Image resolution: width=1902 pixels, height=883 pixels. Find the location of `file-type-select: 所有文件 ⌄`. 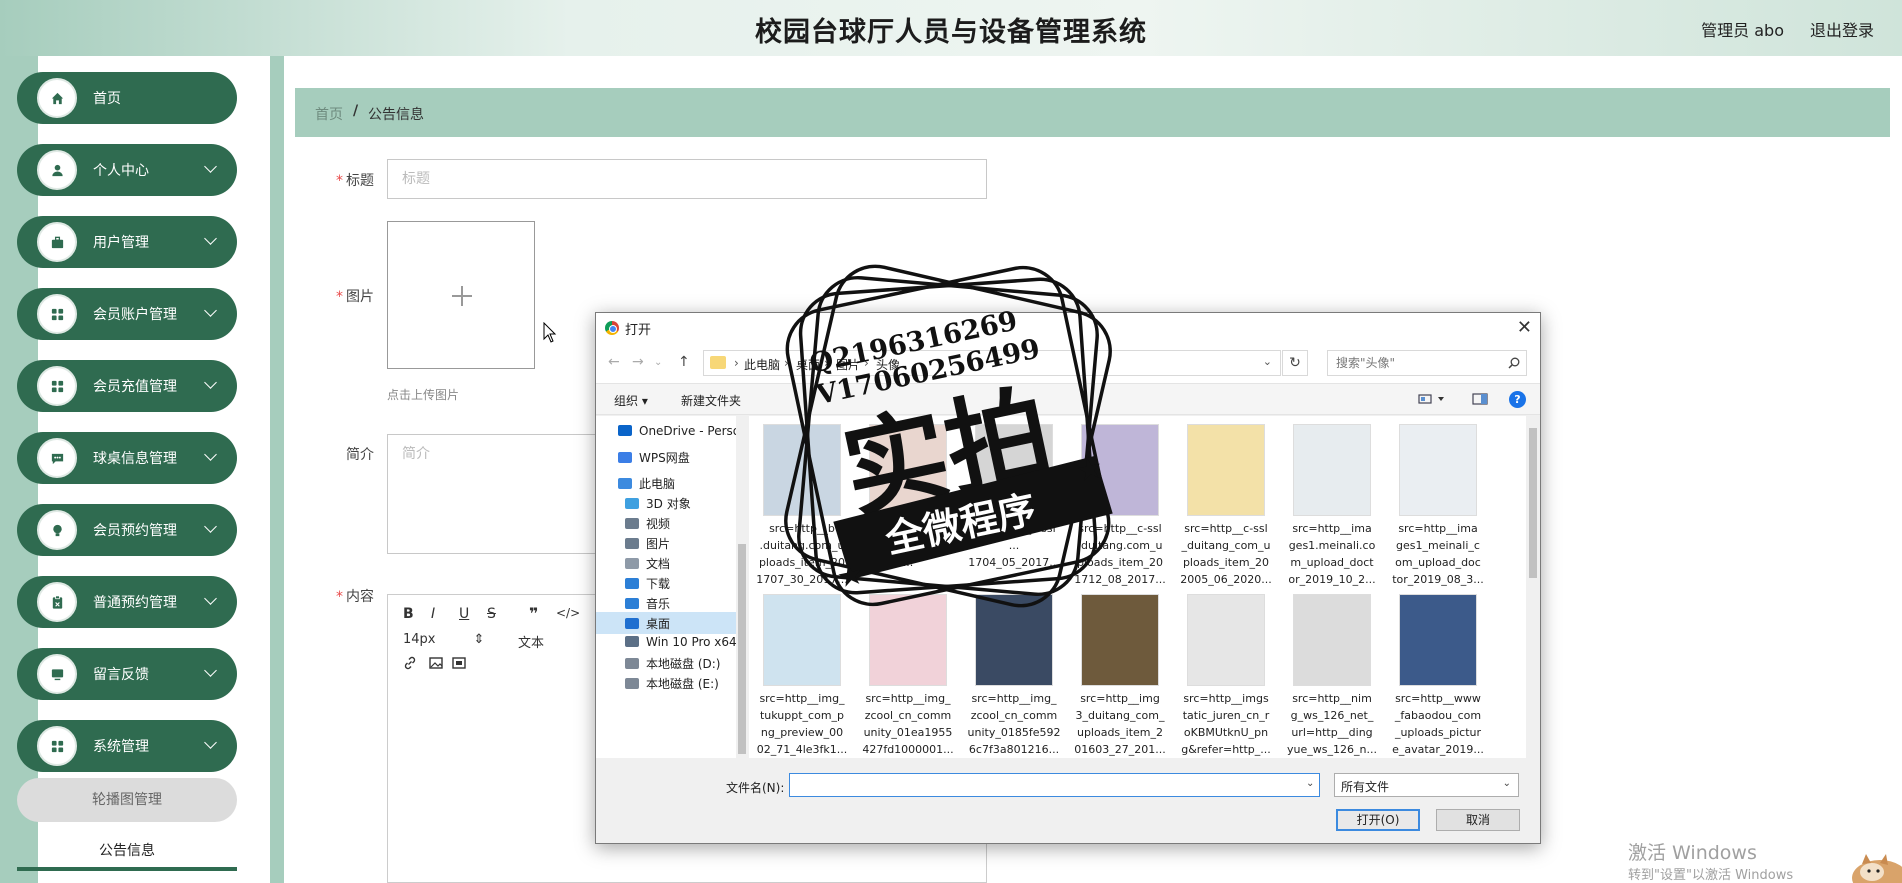

file-type-select: 所有文件 ⌄ is located at coordinates (1426, 785).